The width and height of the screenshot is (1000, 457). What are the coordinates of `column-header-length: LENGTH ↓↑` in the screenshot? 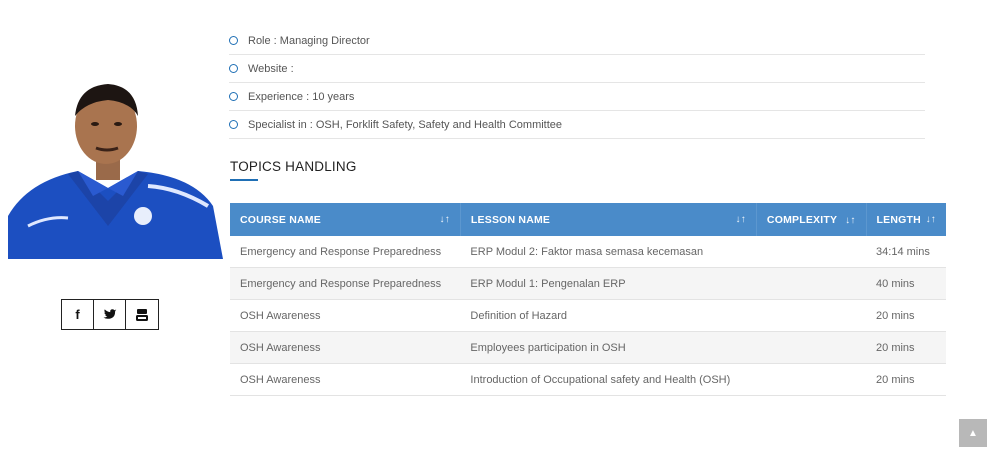 It's located at (906, 219).